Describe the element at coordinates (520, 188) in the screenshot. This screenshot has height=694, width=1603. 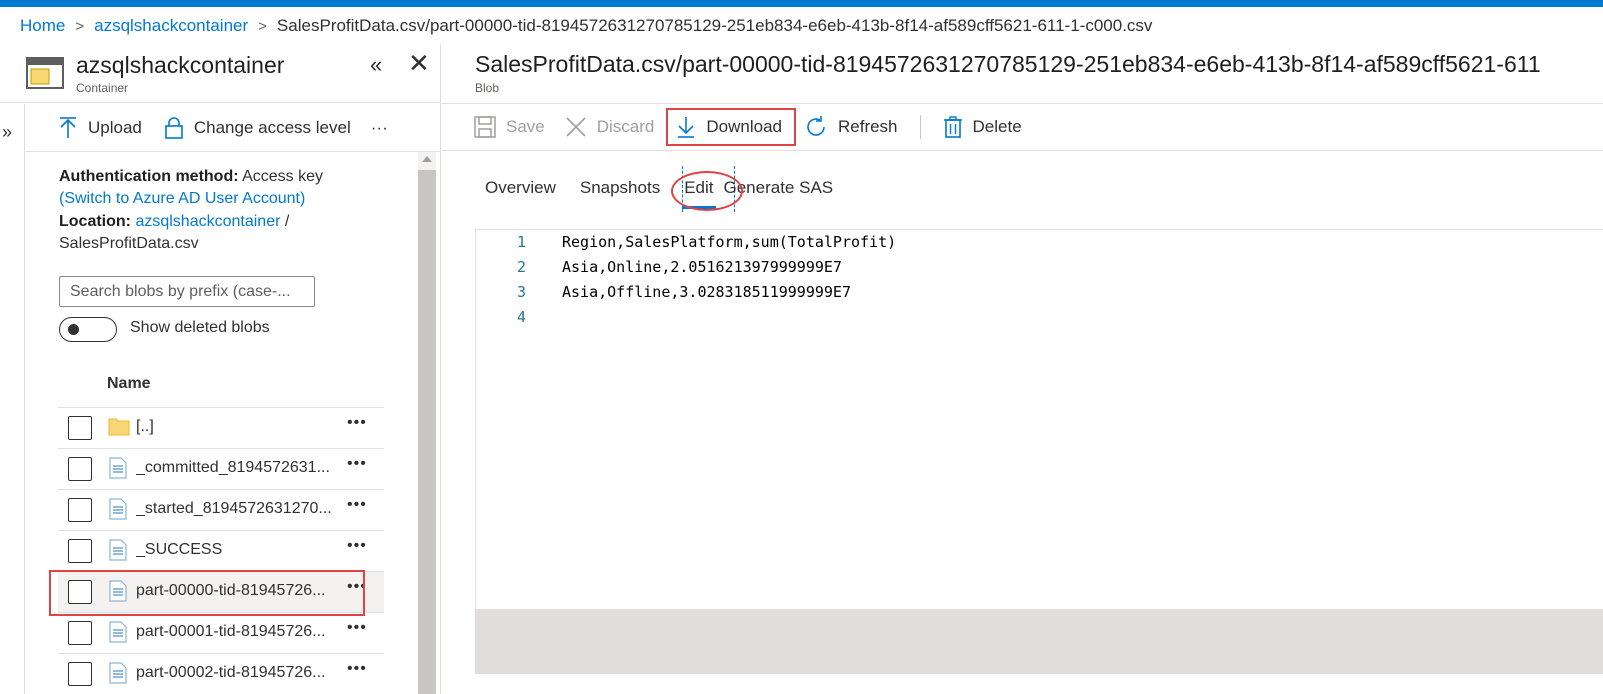
I see `tab-overview: Overview` at that location.